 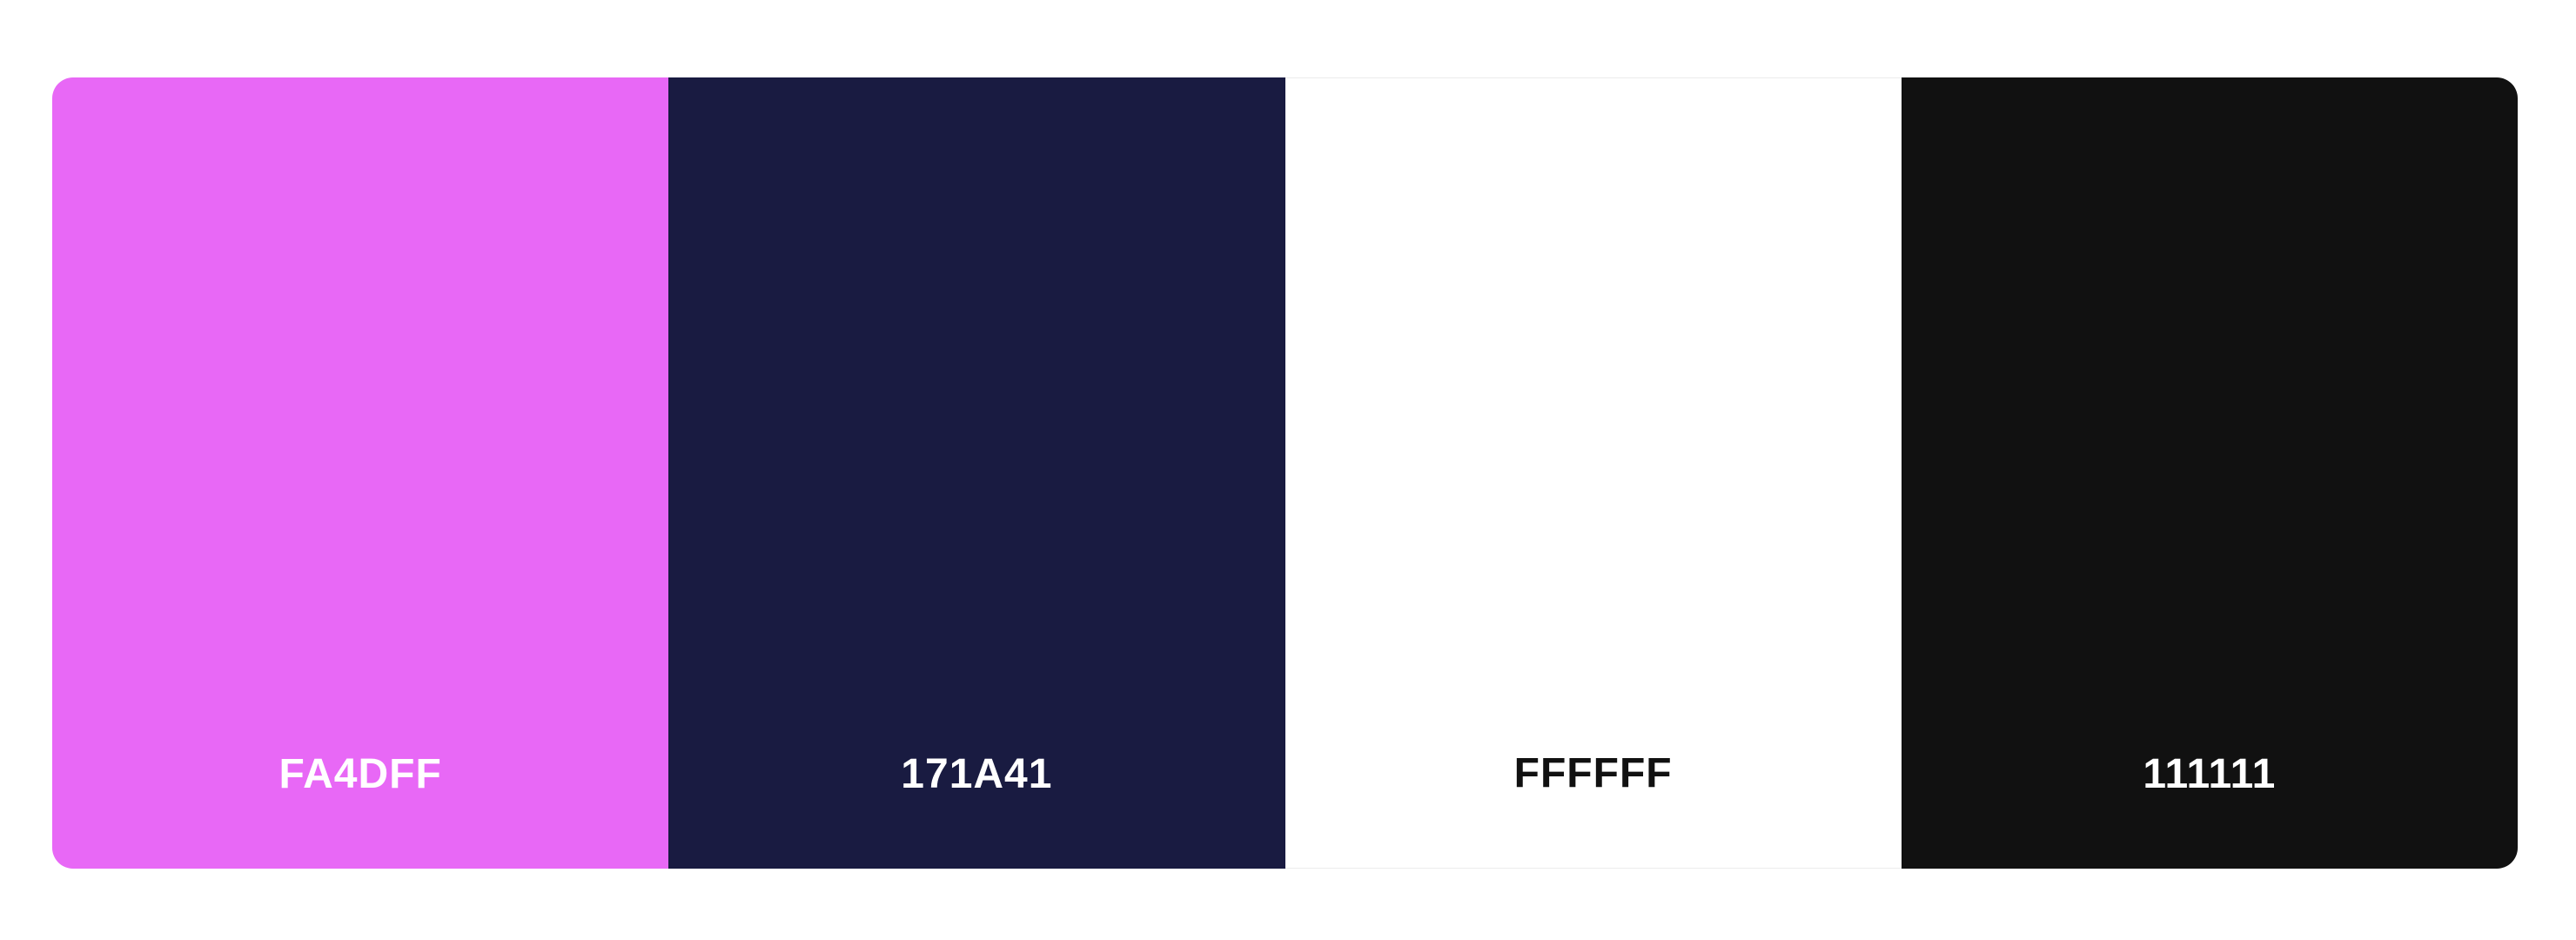 What do you see at coordinates (1593, 773) in the screenshot?
I see `swatch-hex-label: FFFFFF` at bounding box center [1593, 773].